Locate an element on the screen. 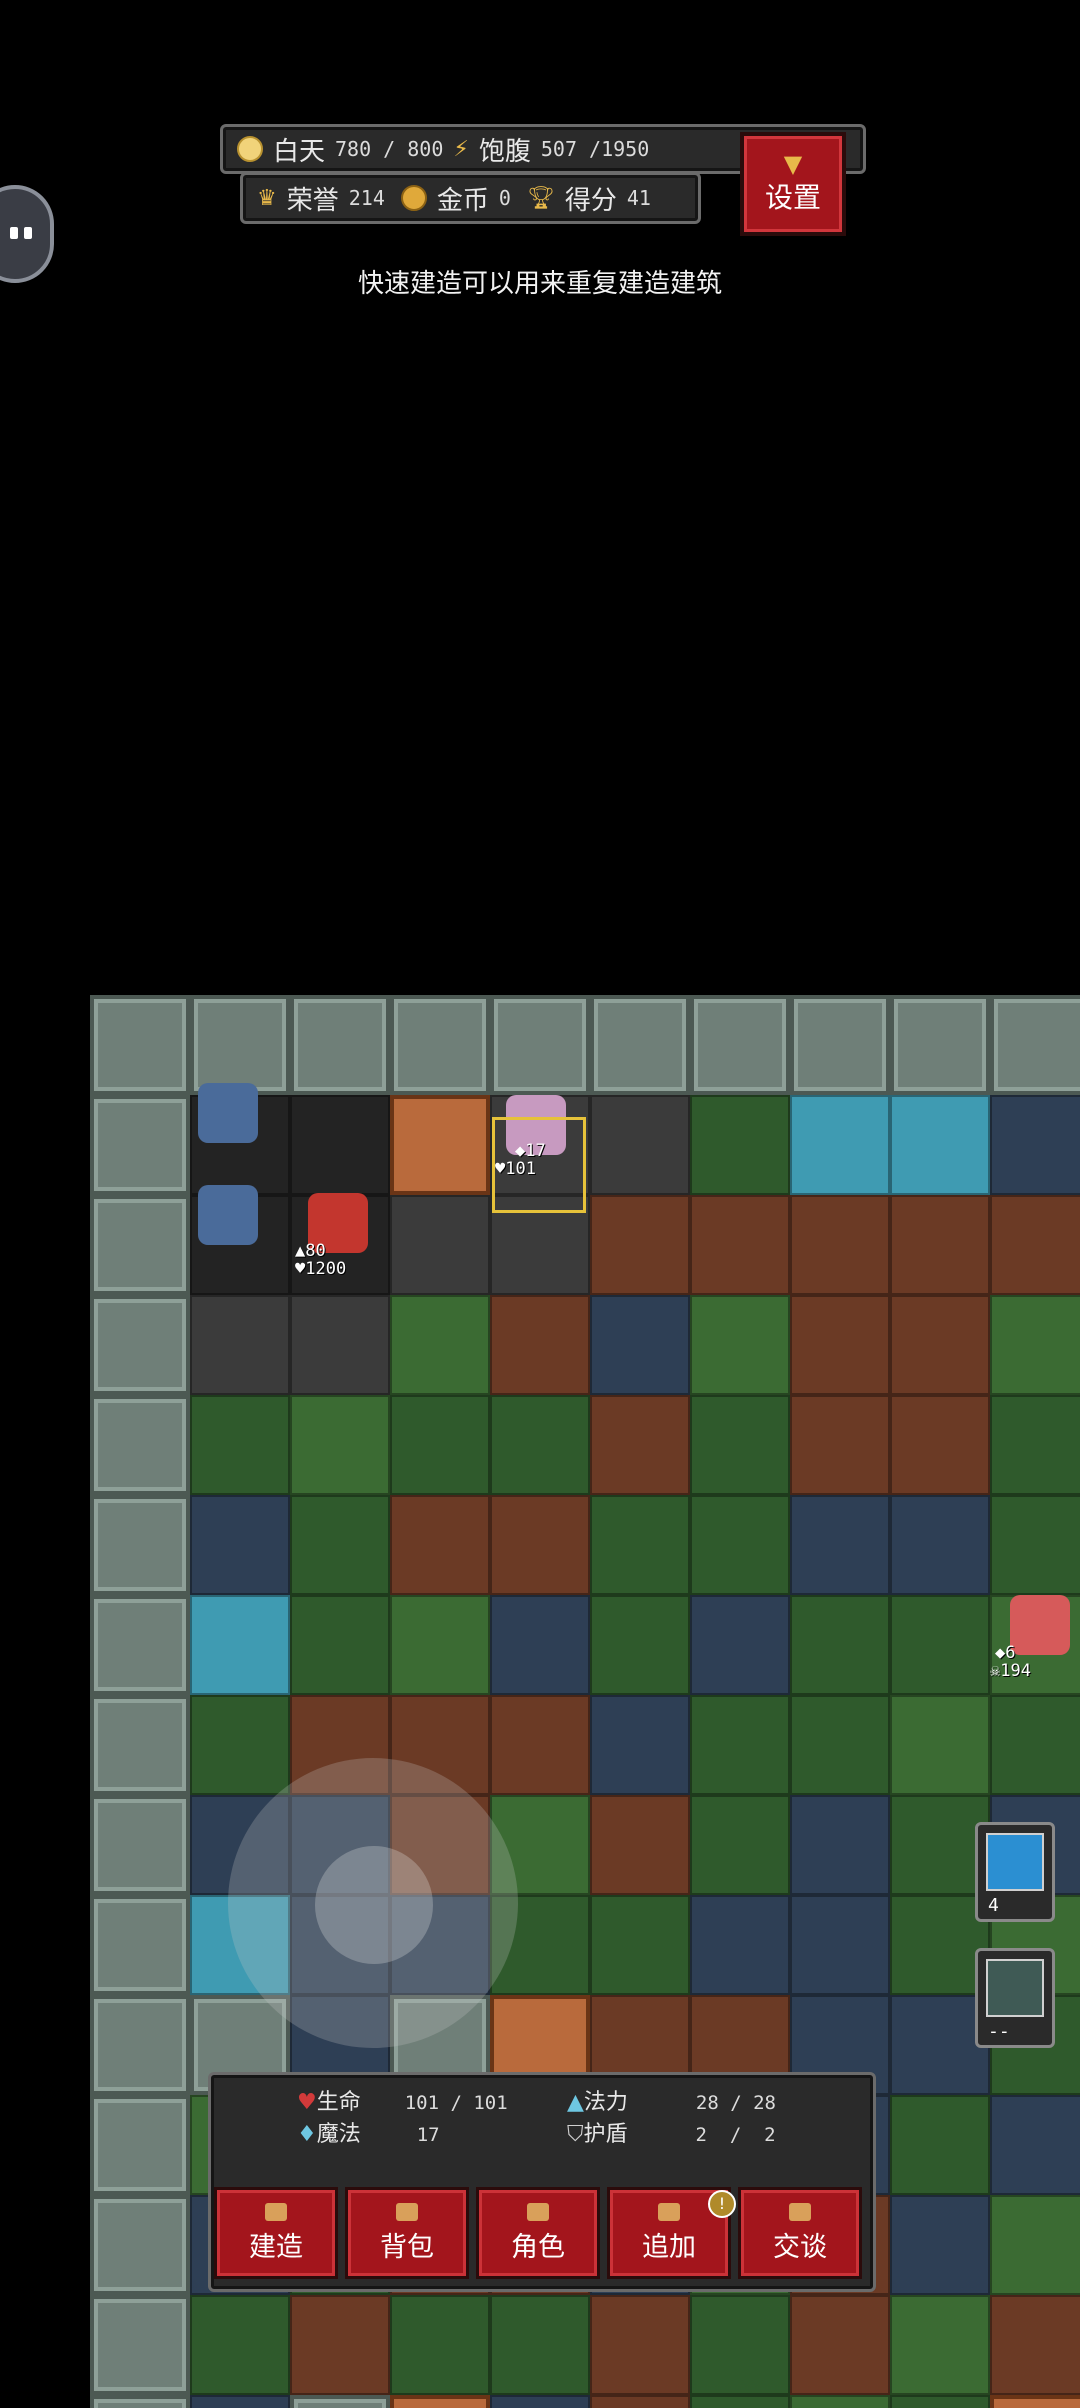  joystick-knob is located at coordinates (374, 1905).